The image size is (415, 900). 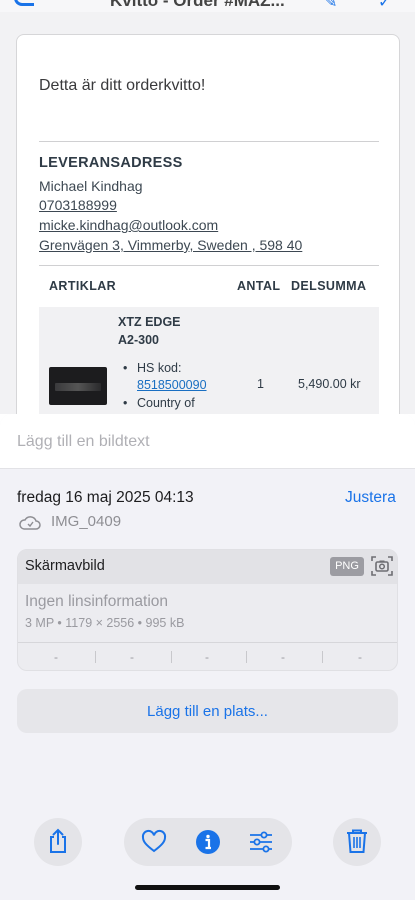 What do you see at coordinates (347, 566) in the screenshot?
I see `format-badge: PNG` at bounding box center [347, 566].